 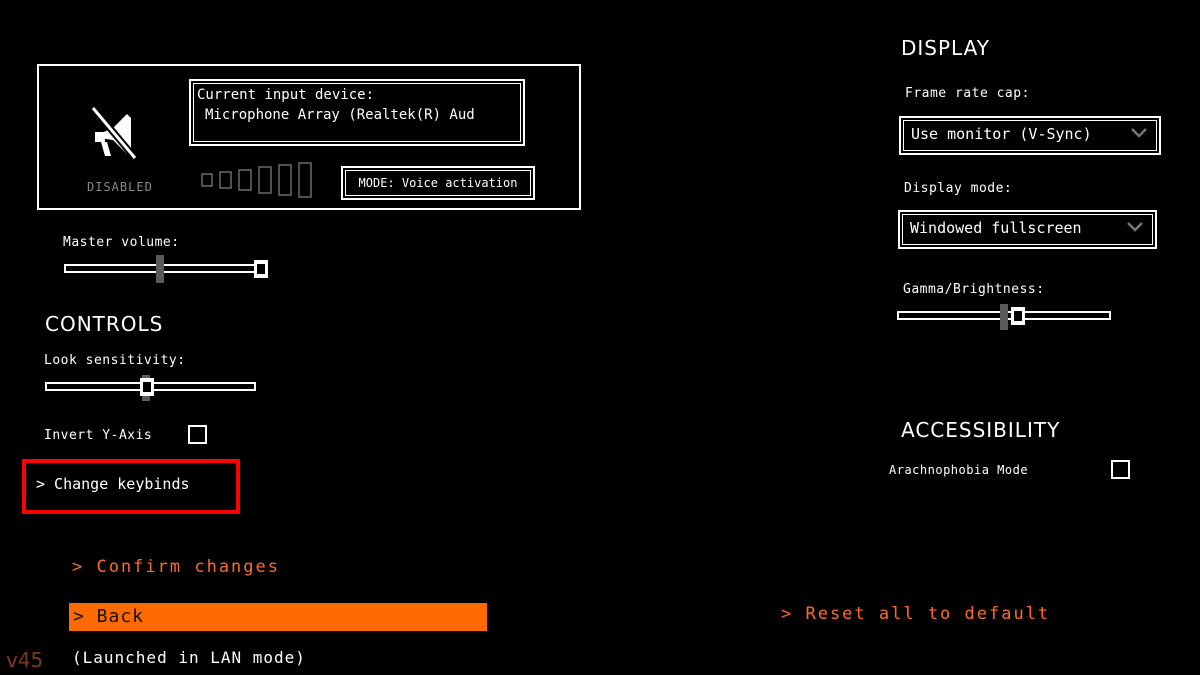 I want to click on look-sensitivity-label: Look sensitivity:, so click(x=115, y=360).